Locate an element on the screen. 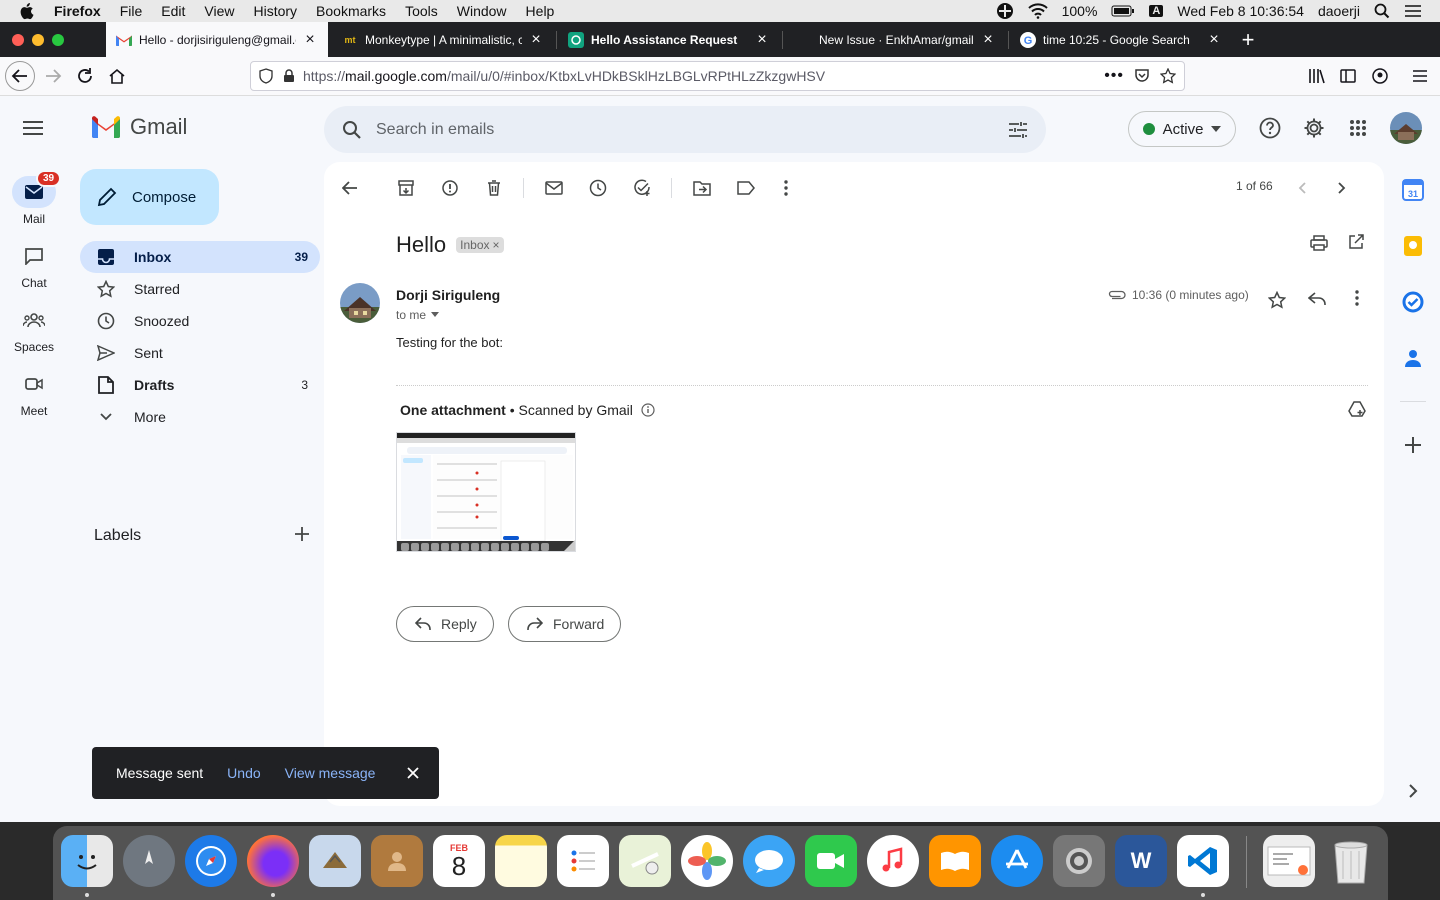  music-app-icon is located at coordinates (893, 861).